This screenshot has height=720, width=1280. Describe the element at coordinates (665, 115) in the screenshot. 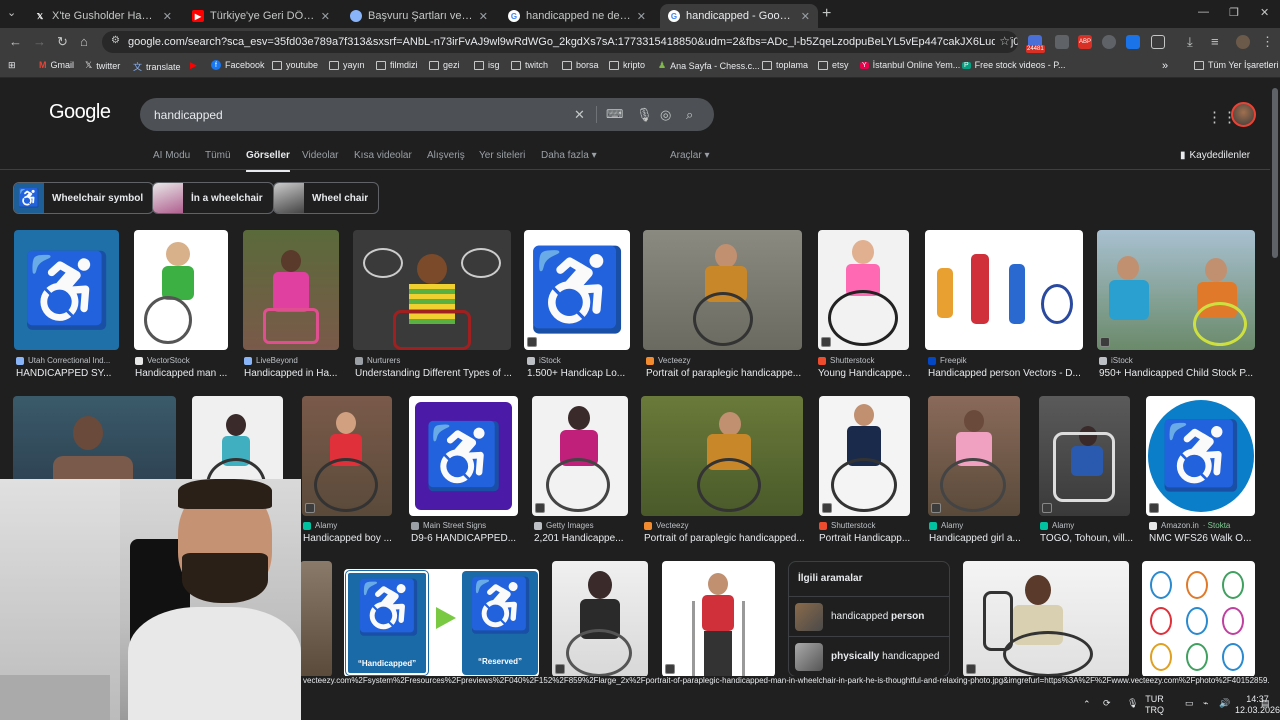

I see `lens-camera-icon: ◎` at that location.